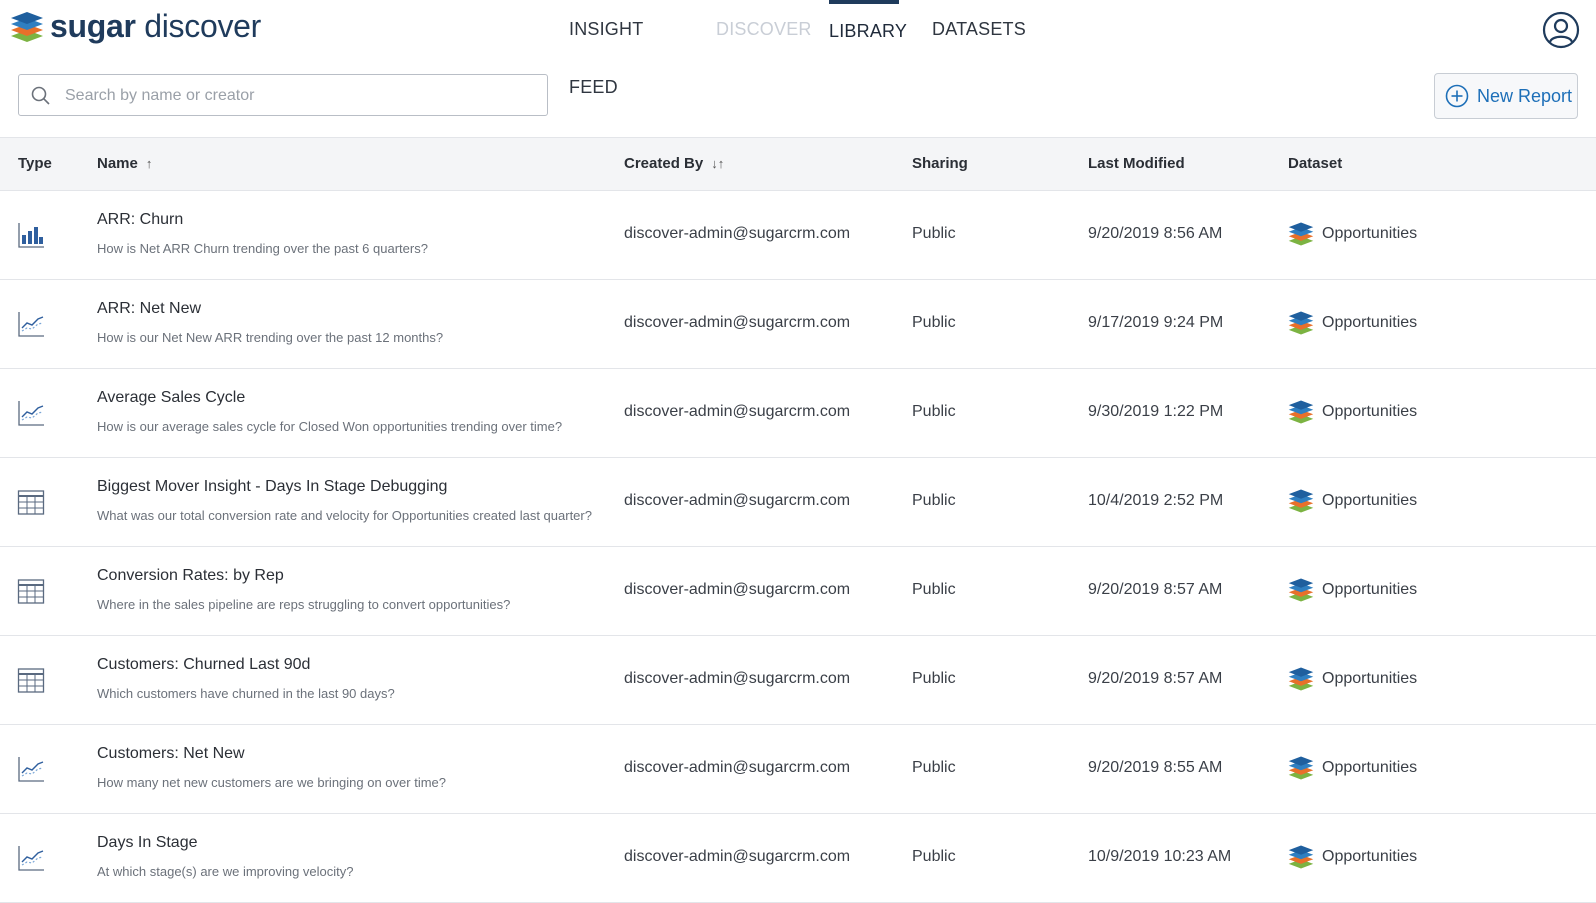  Describe the element at coordinates (149, 309) in the screenshot. I see `report-name: ARR: Net New` at that location.